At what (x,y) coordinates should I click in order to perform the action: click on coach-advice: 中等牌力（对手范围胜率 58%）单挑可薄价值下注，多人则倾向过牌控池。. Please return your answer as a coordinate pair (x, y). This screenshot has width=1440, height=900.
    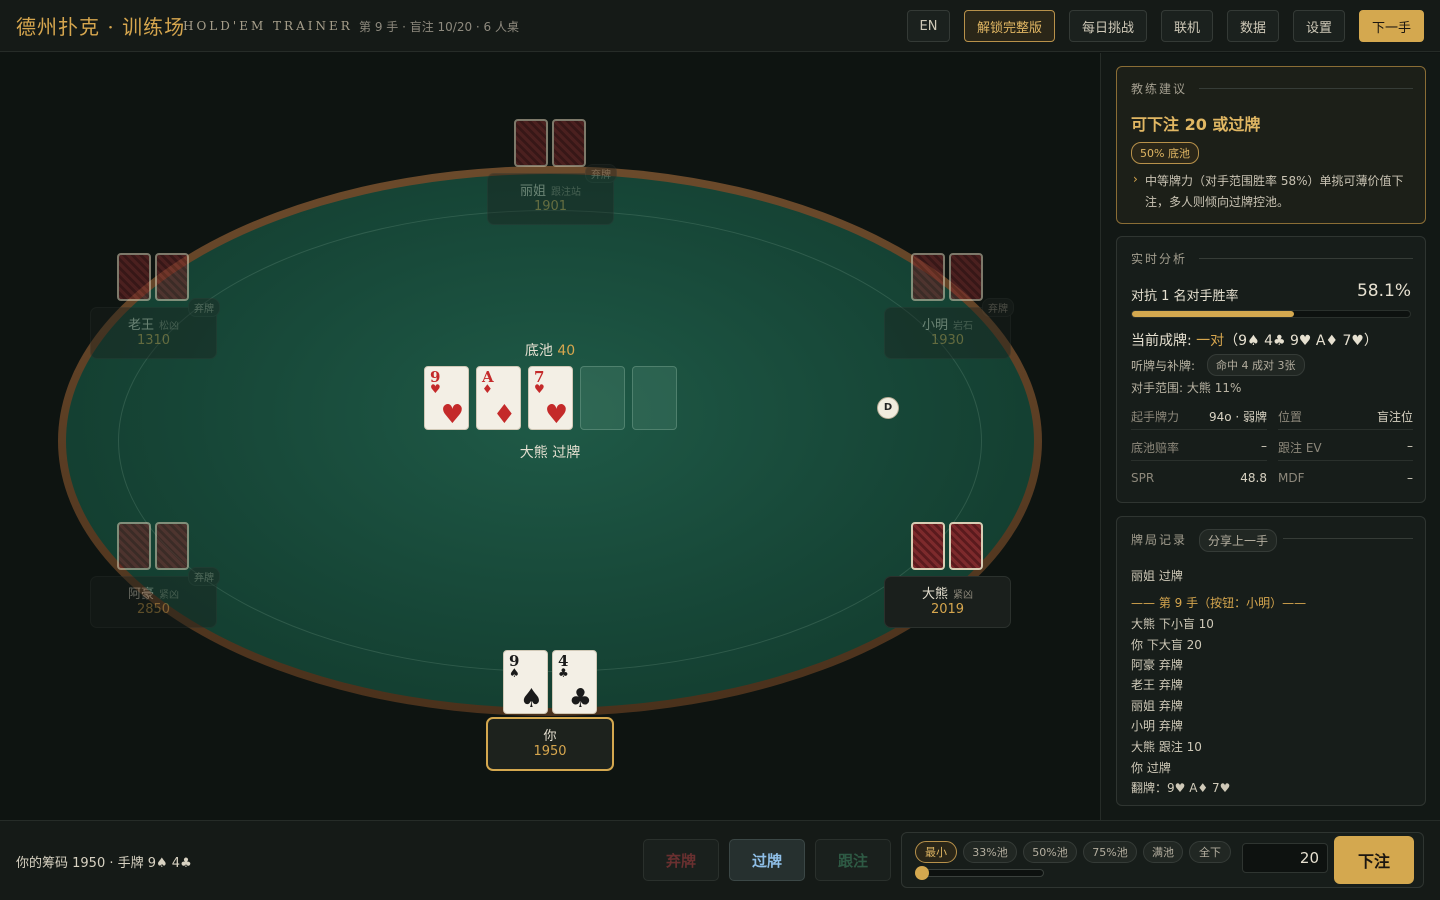
    Looking at the image, I should click on (1274, 191).